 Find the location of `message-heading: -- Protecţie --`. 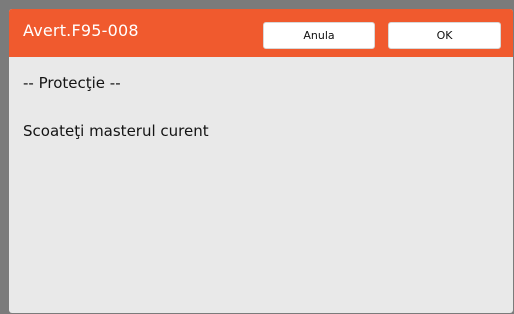

message-heading: -- Protecţie -- is located at coordinates (72, 83).